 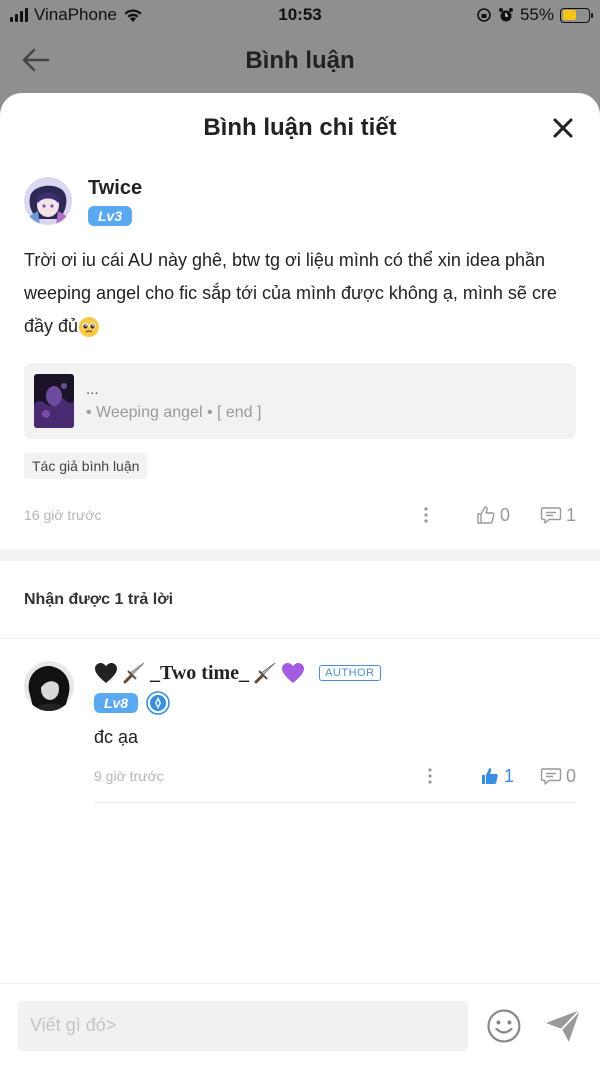 What do you see at coordinates (570, 775) in the screenshot?
I see `reply-count: 0` at bounding box center [570, 775].